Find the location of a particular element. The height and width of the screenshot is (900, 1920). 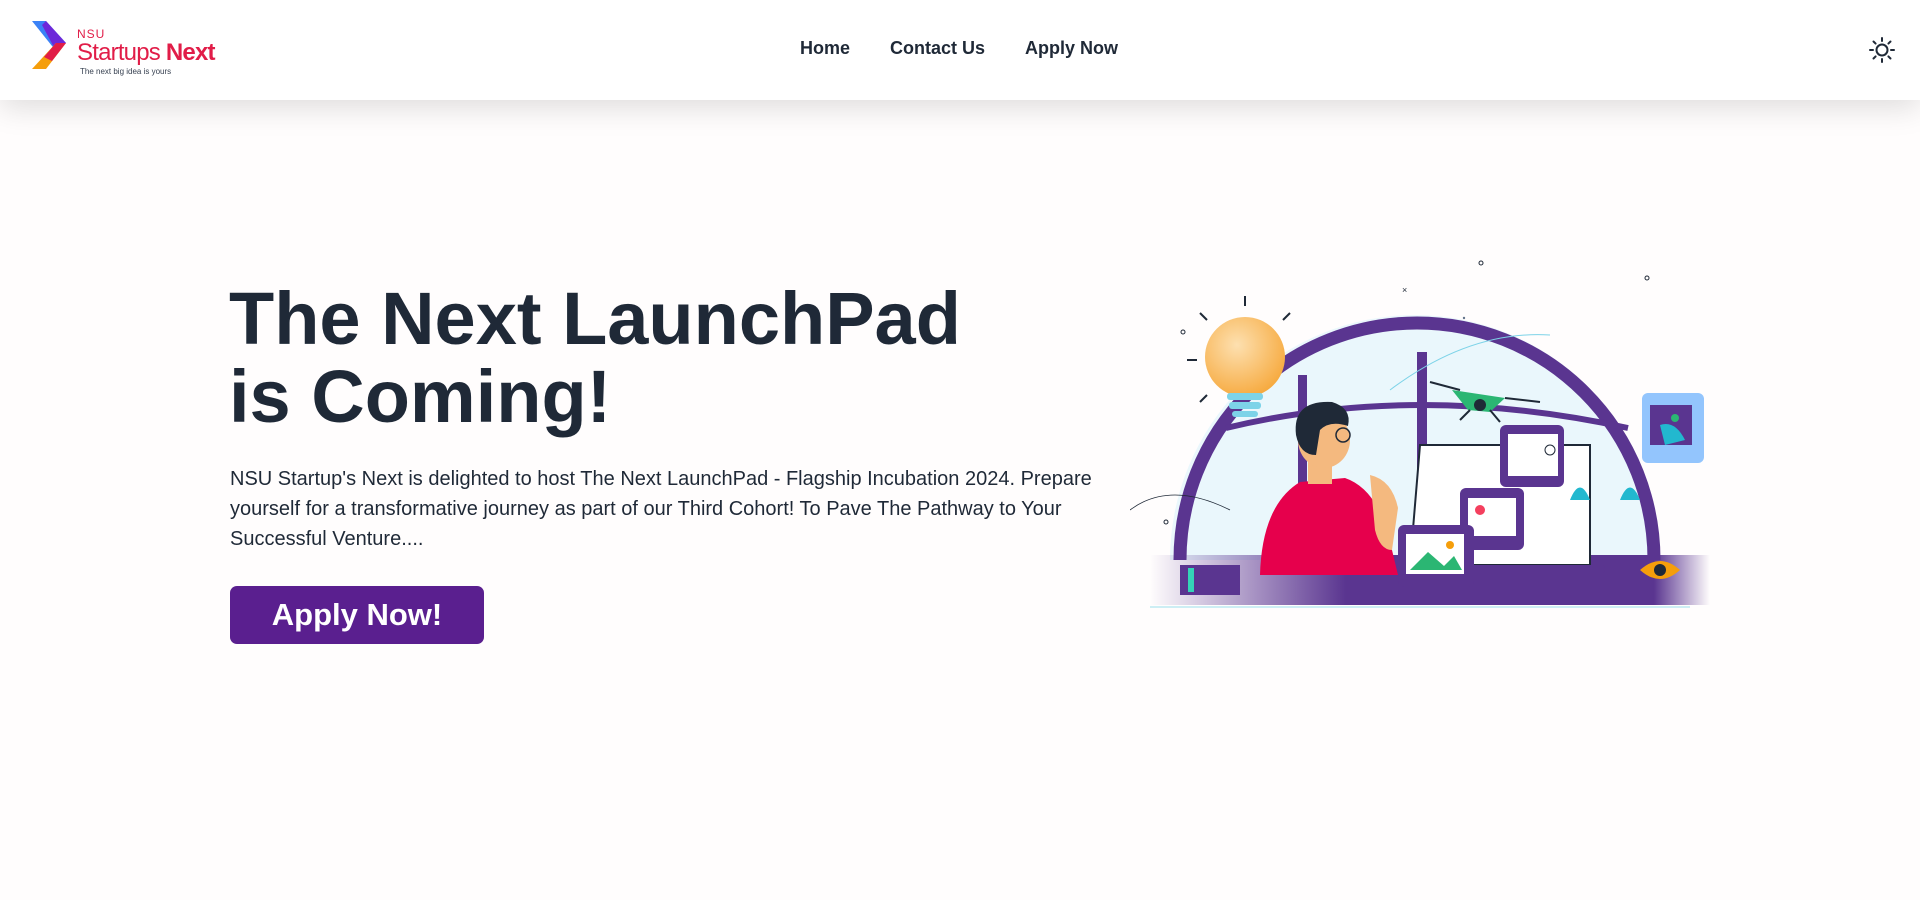

hero-title-line-1: The Next LaunchPad is located at coordinates (595, 318).